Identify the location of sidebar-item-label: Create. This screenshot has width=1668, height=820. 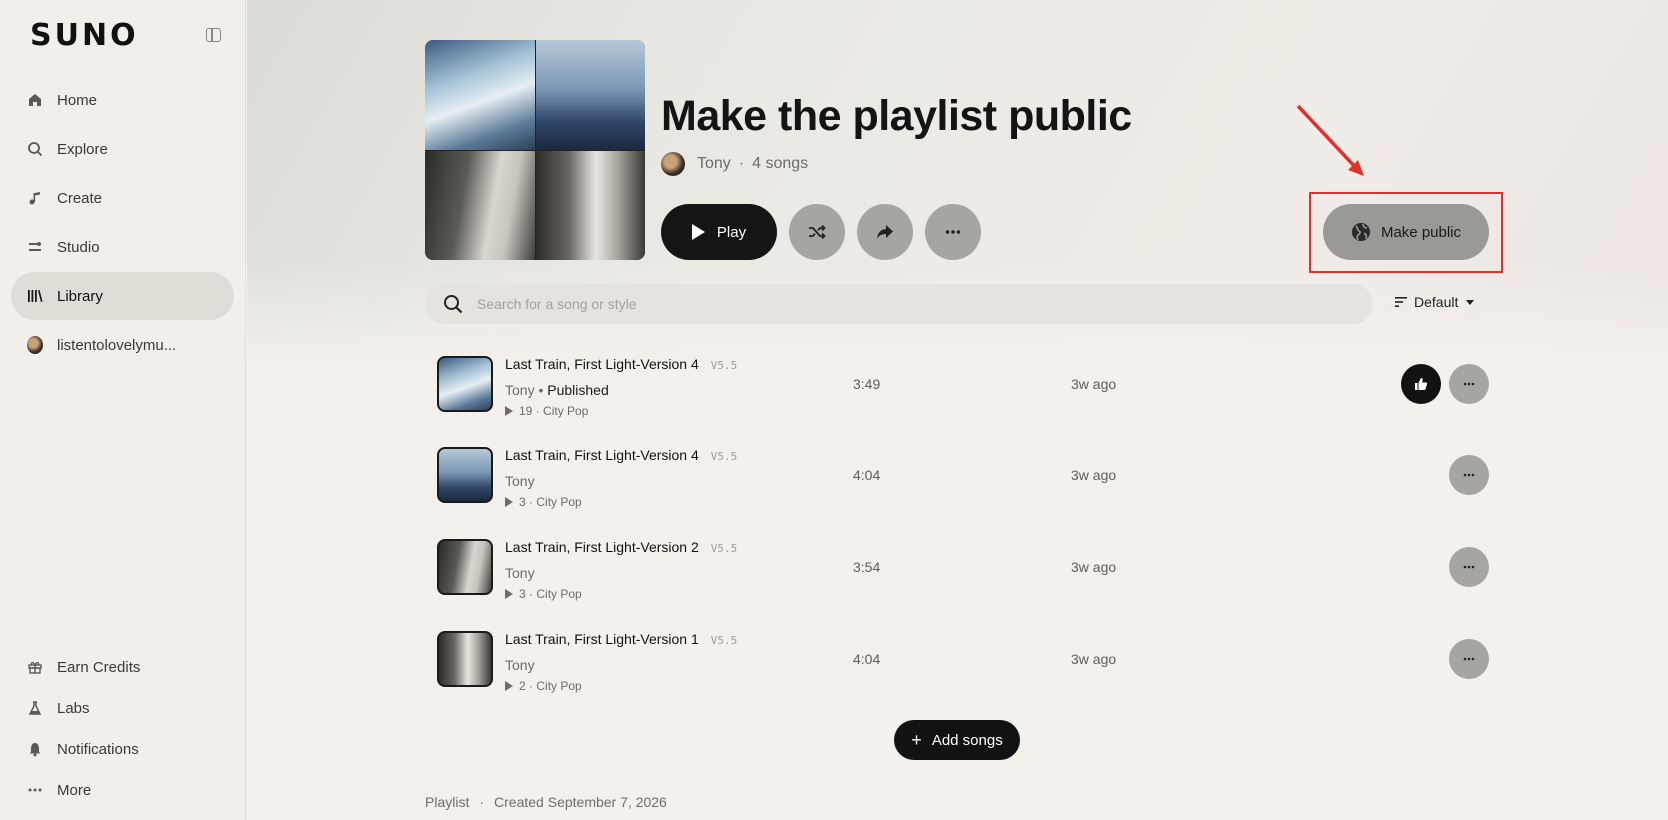
(80, 198).